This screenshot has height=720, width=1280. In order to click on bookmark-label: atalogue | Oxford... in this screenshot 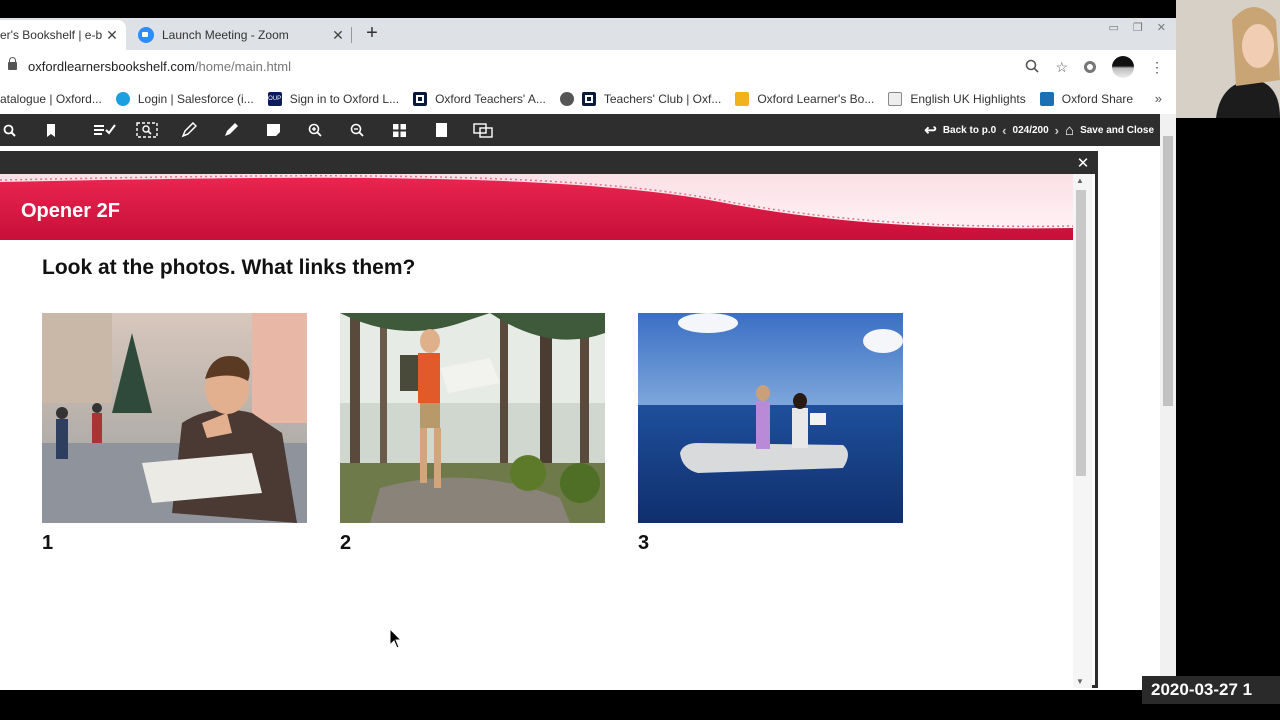, I will do `click(51, 99)`.